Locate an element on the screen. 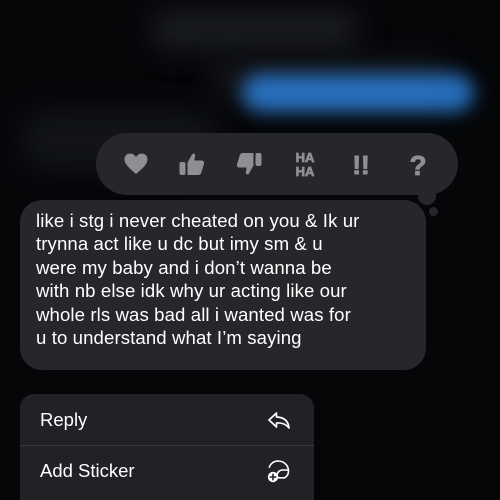  blurred-message is located at coordinates (255, 30).